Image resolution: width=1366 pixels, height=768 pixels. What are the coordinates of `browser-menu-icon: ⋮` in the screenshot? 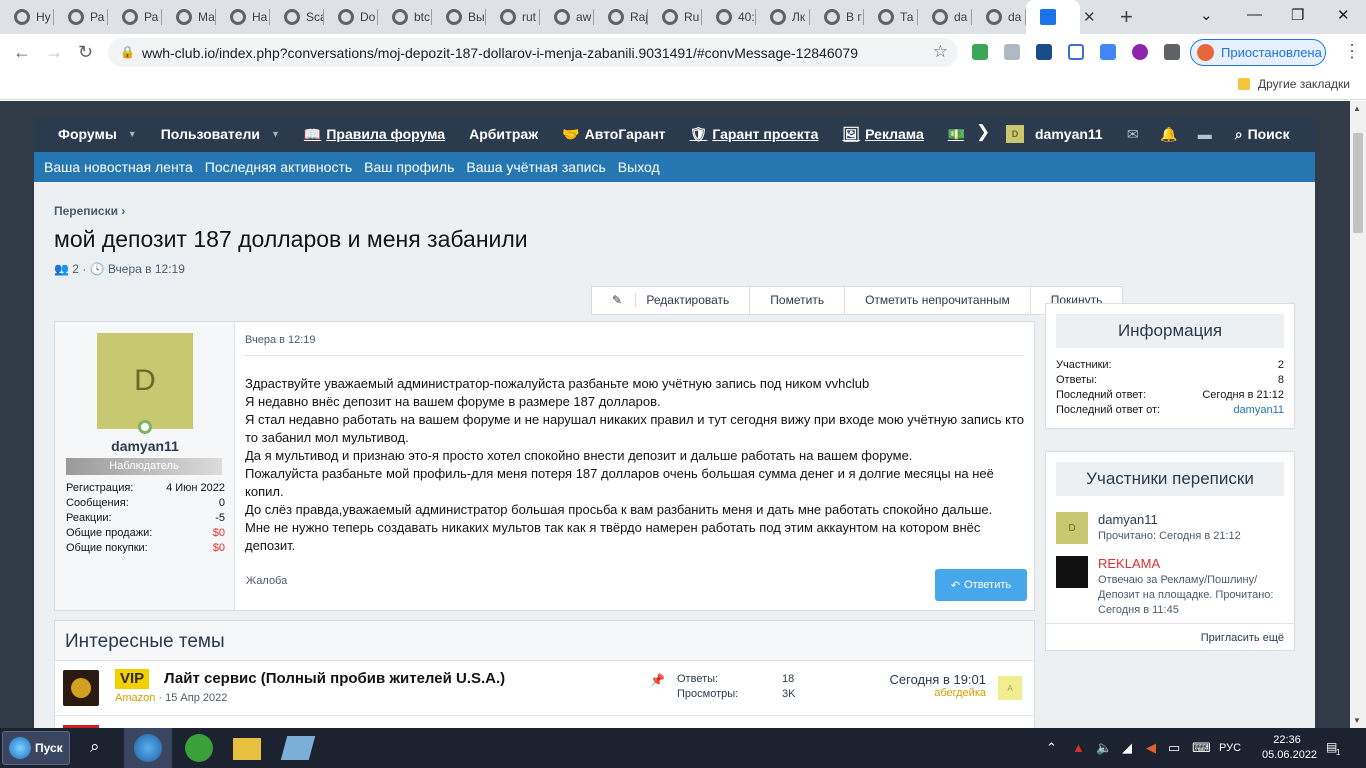 It's located at (1352, 51).